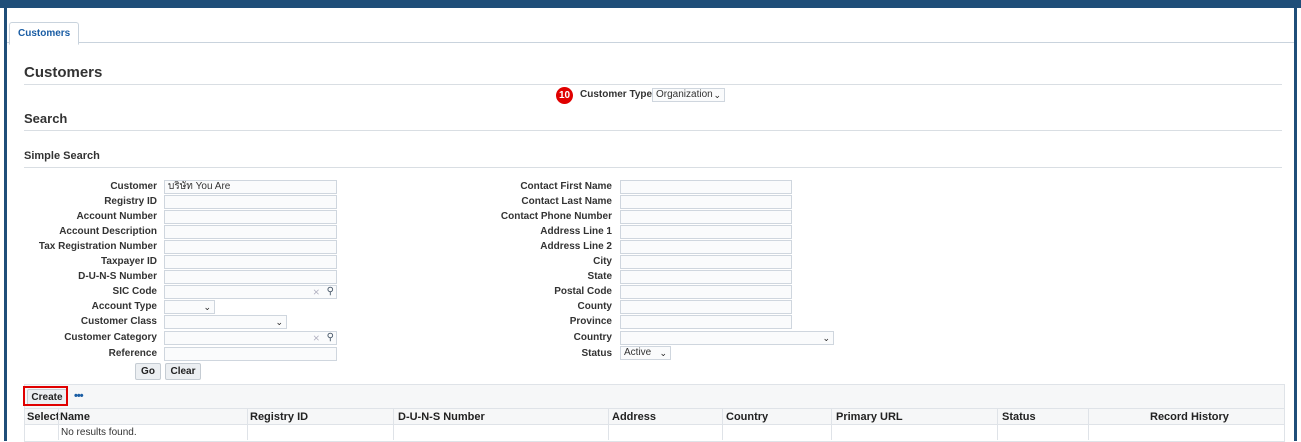 Image resolution: width=1301 pixels, height=442 pixels. Describe the element at coordinates (45, 396) in the screenshot. I see `create-highlight-box` at that location.